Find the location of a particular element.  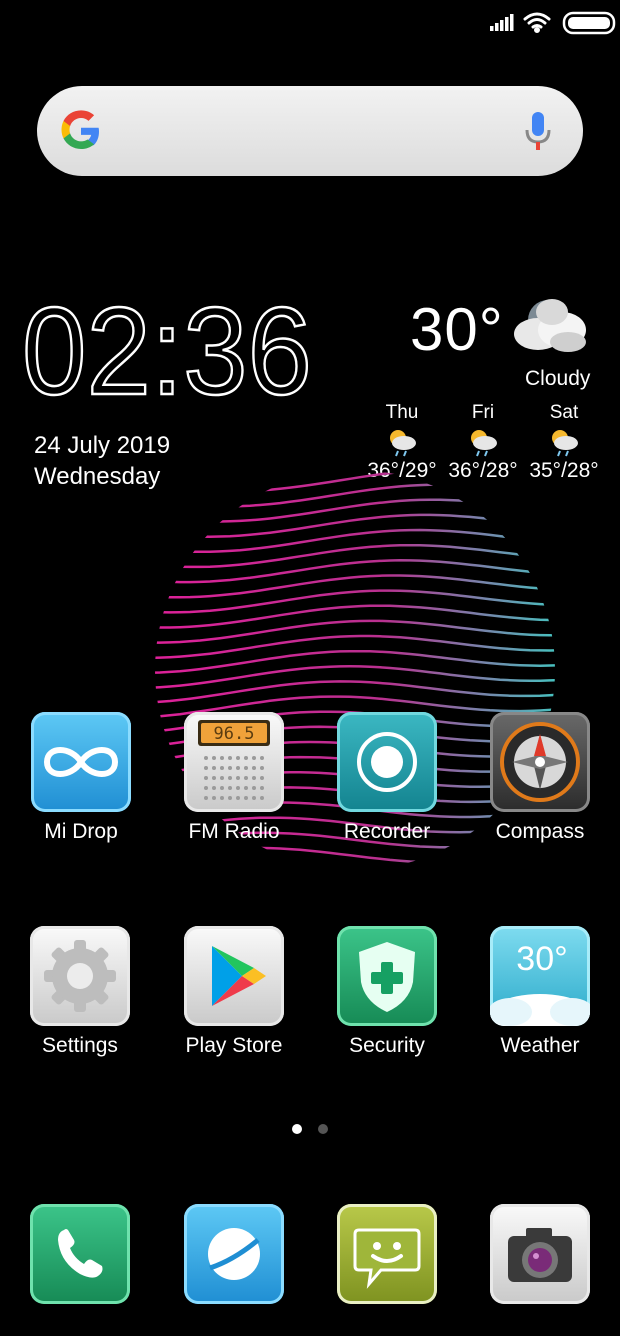

camera-icon is located at coordinates (540, 1255).